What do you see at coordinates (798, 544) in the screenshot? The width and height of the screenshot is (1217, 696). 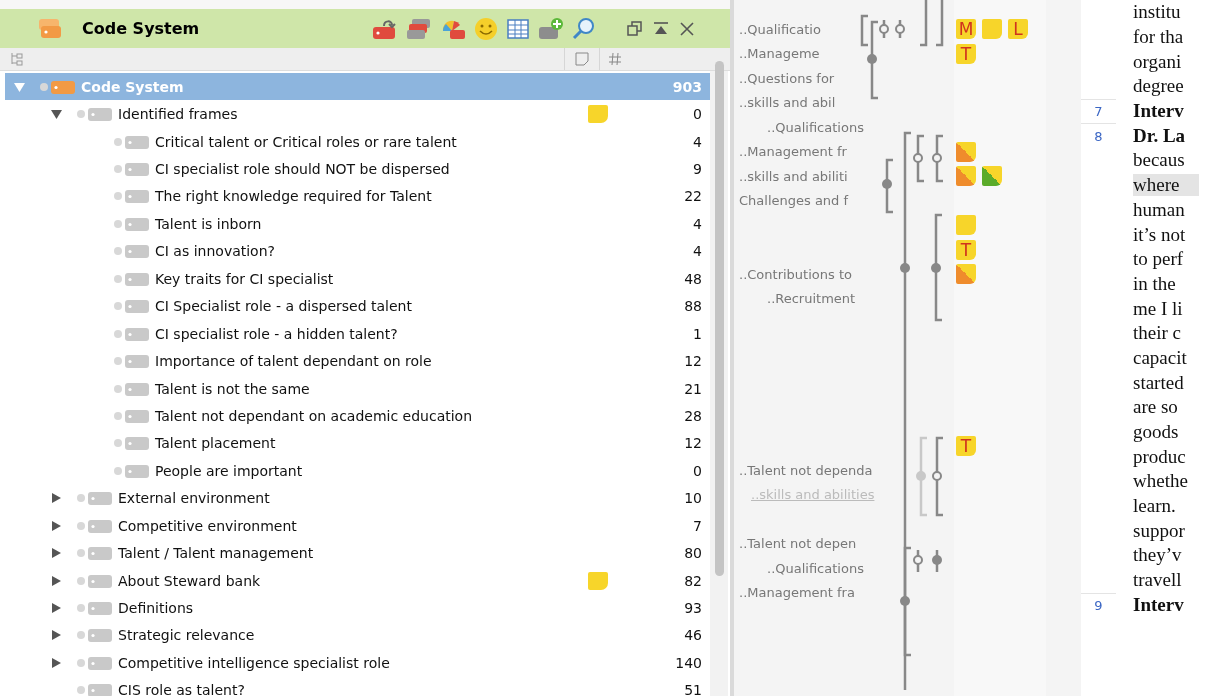 I see `segment-label: ..Talent not depen` at bounding box center [798, 544].